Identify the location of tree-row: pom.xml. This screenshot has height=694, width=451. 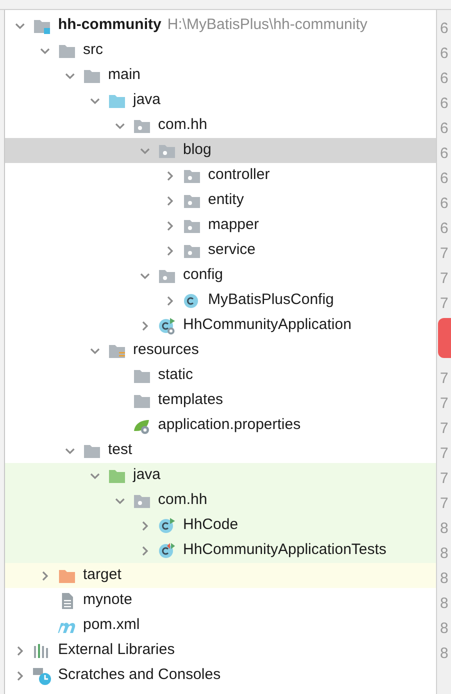
(220, 625).